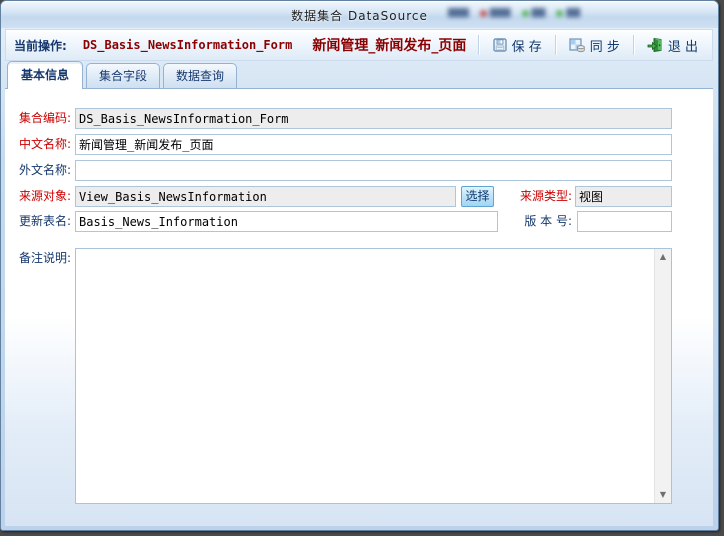 This screenshot has height=536, width=724. I want to click on foreign-name-input, so click(373, 170).